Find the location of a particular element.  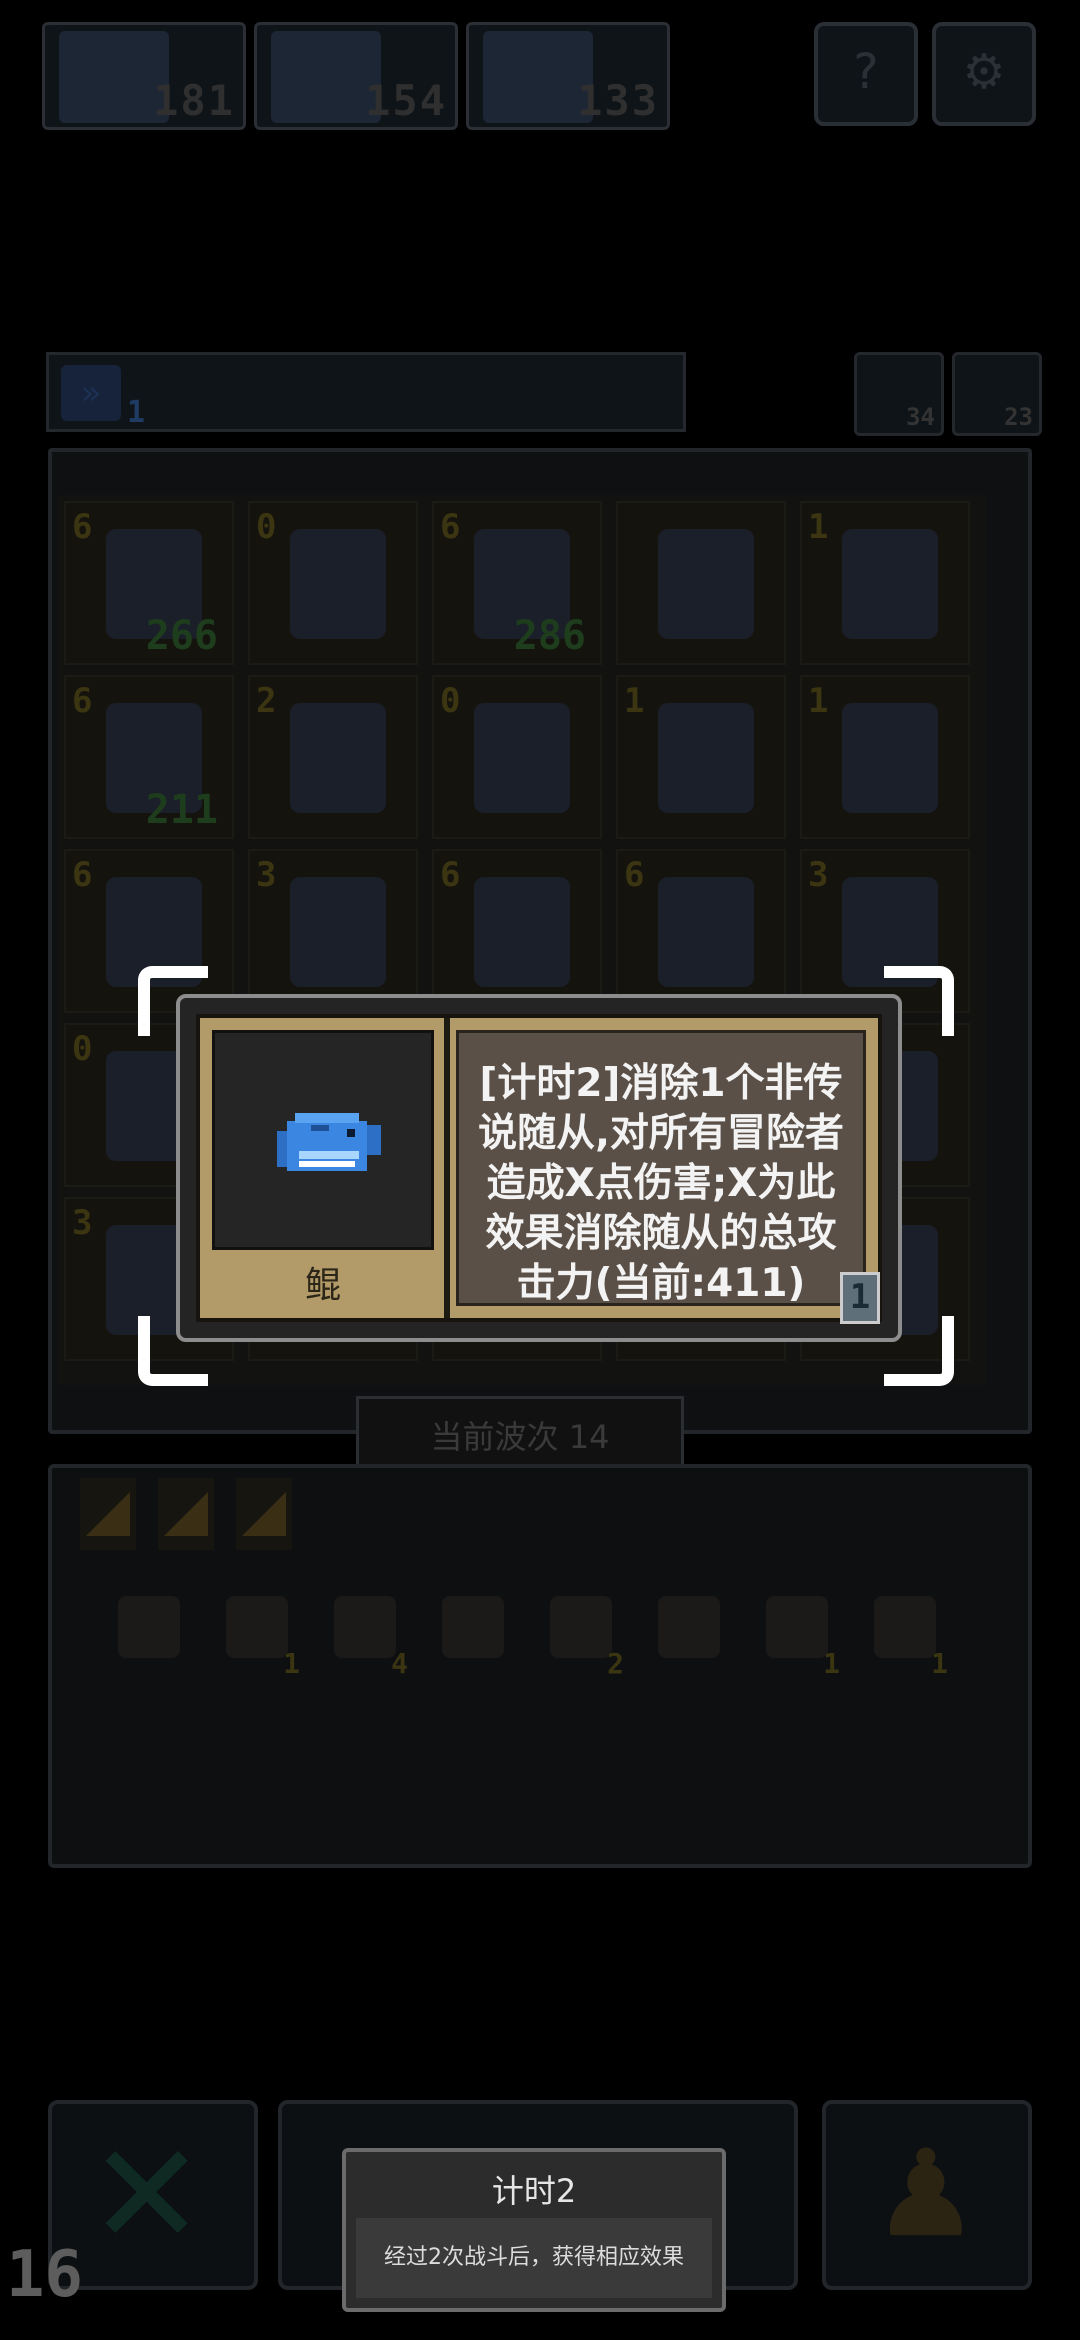

question-icon: ? is located at coordinates (866, 72).